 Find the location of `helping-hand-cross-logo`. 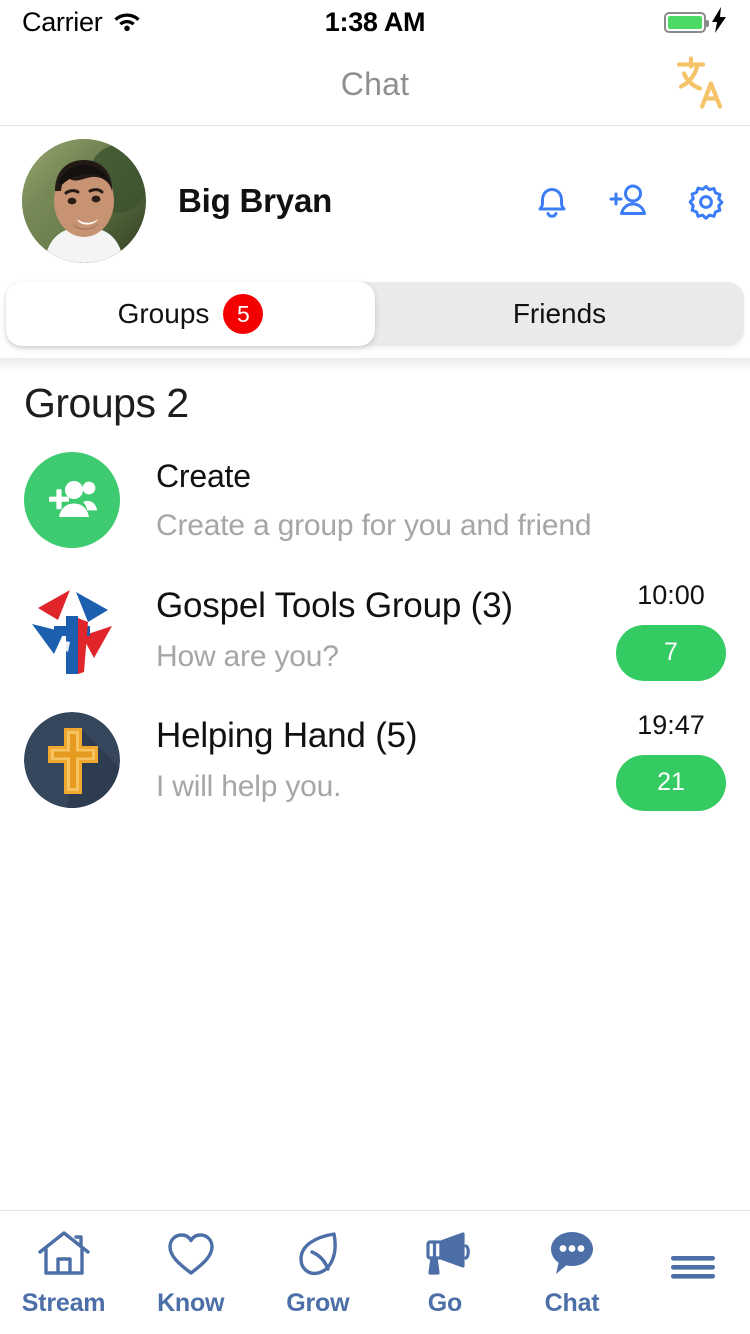

helping-hand-cross-logo is located at coordinates (72, 760).